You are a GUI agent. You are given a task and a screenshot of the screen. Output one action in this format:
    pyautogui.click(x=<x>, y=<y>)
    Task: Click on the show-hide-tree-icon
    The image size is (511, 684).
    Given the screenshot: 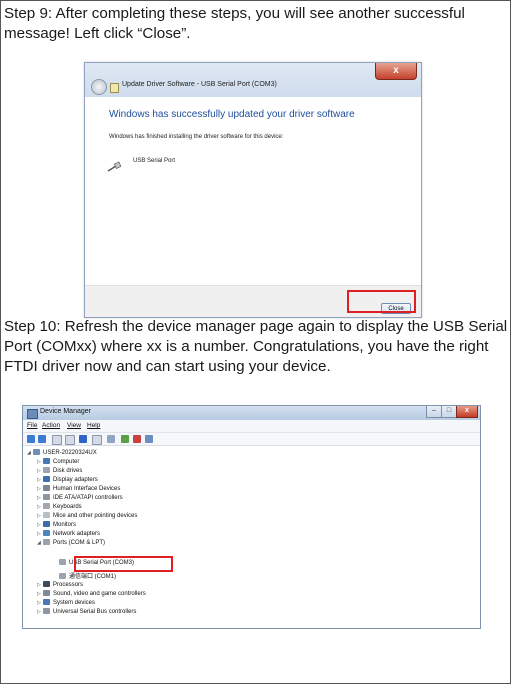 What is the action you would take?
    pyautogui.click(x=57, y=440)
    